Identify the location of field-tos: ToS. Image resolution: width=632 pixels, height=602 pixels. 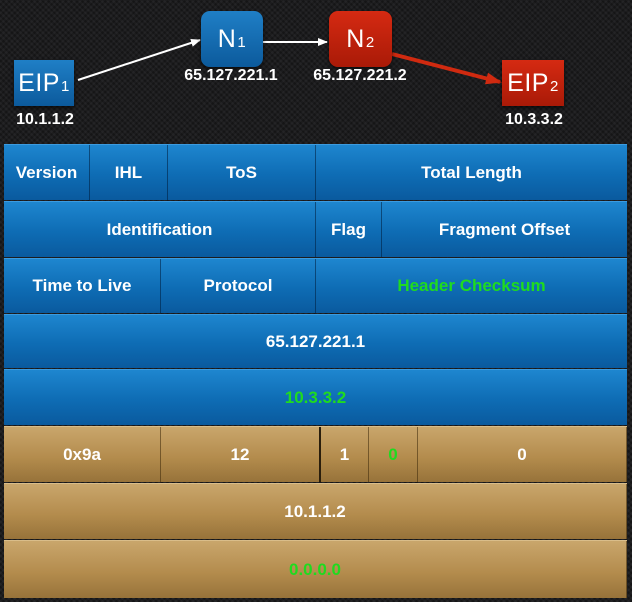
(242, 172).